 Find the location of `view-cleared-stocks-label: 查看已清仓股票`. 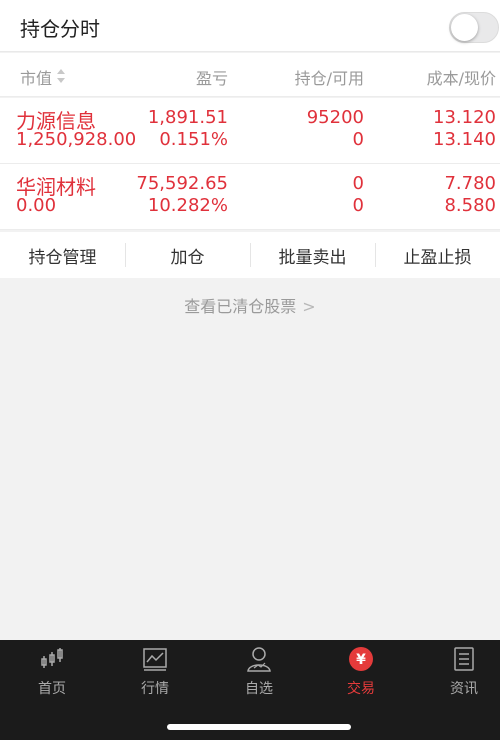

view-cleared-stocks-label: 查看已清仓股票 is located at coordinates (240, 306).